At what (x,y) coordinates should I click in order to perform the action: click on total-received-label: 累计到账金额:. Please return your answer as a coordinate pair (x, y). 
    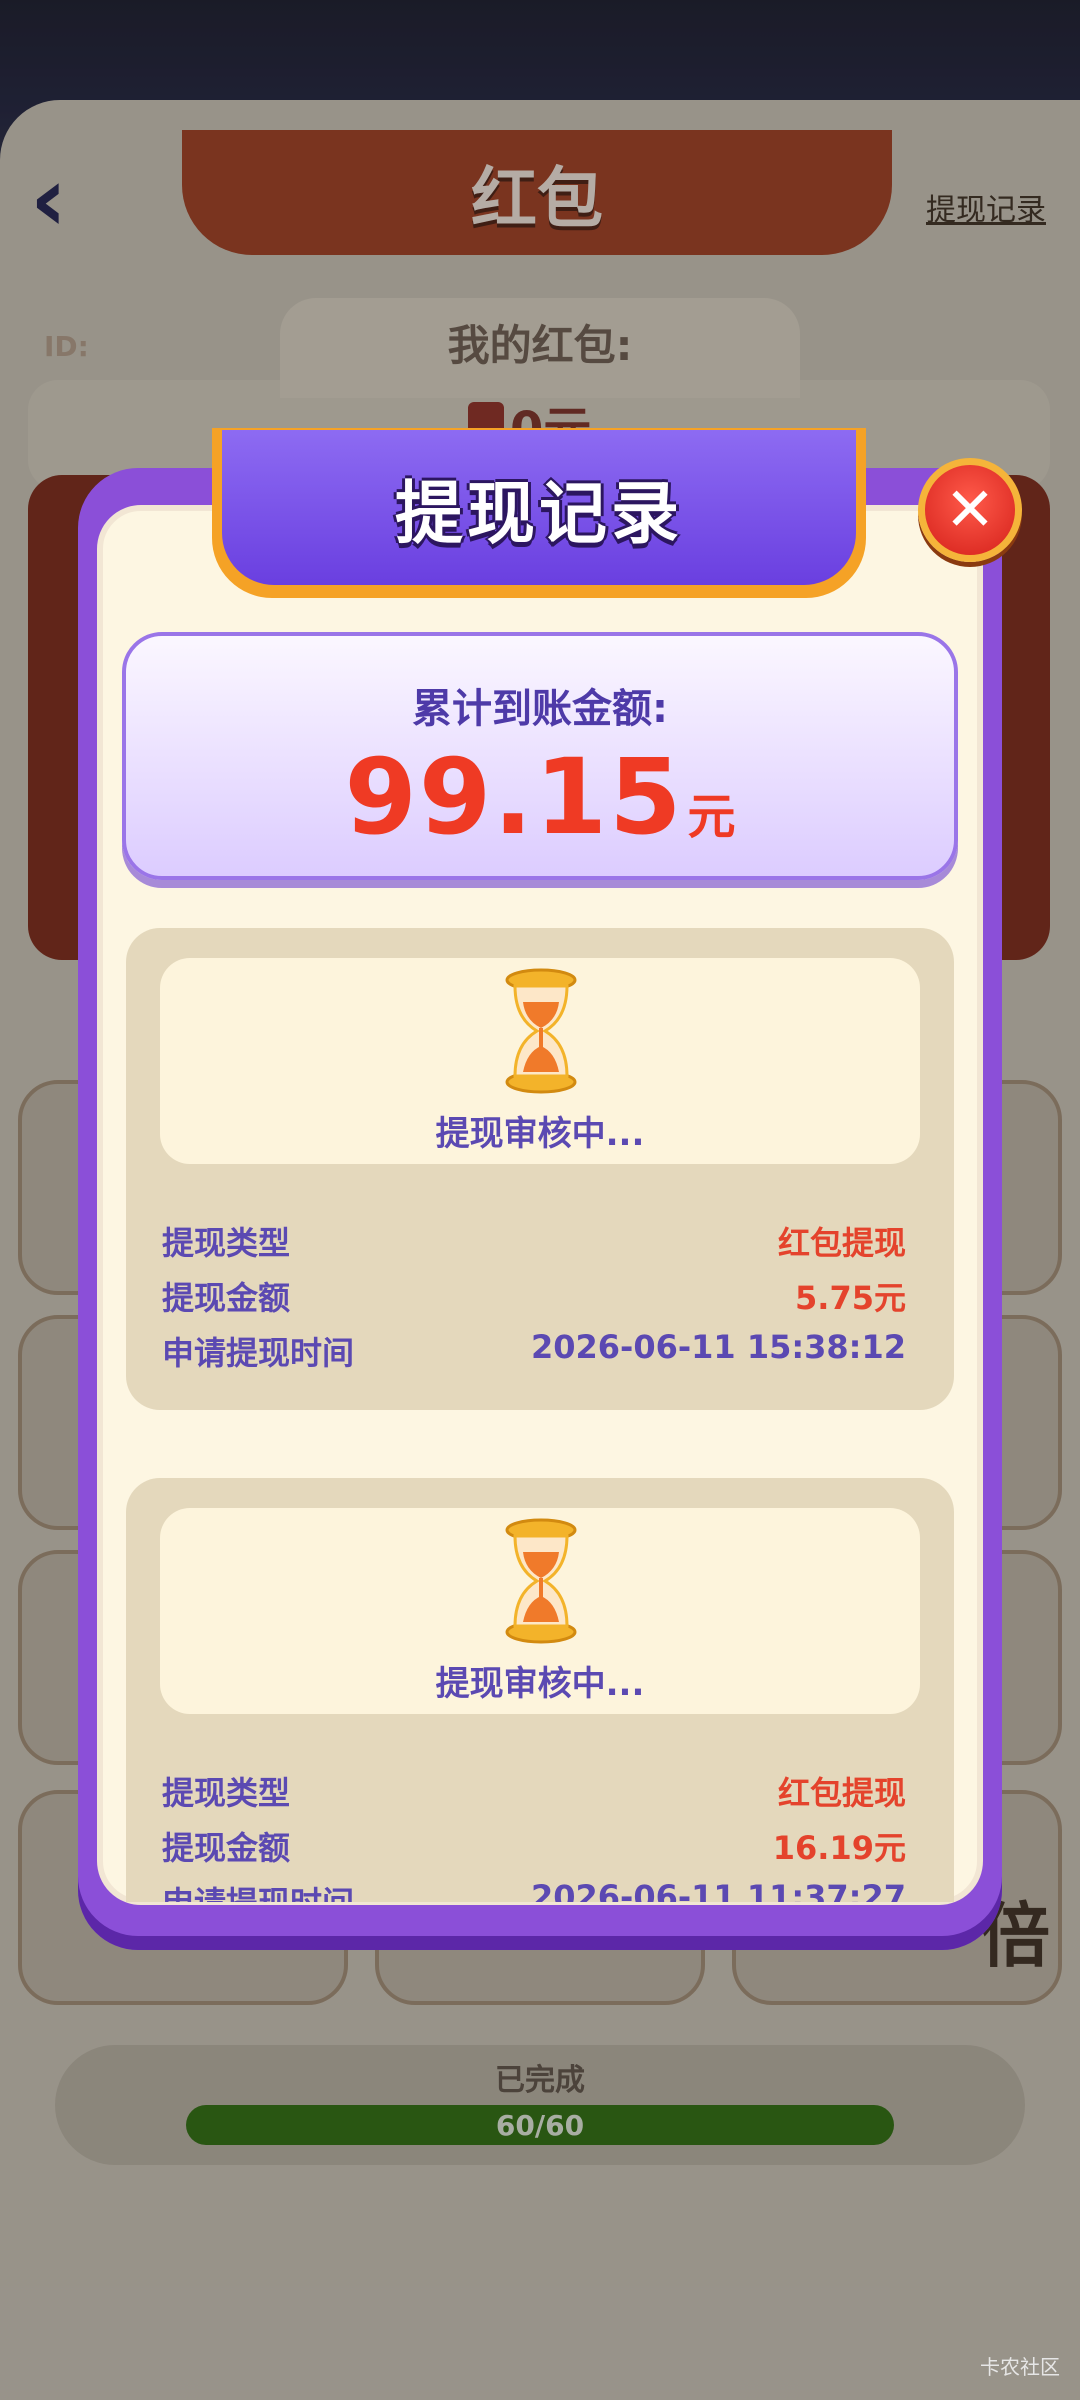
    Looking at the image, I should click on (540, 709).